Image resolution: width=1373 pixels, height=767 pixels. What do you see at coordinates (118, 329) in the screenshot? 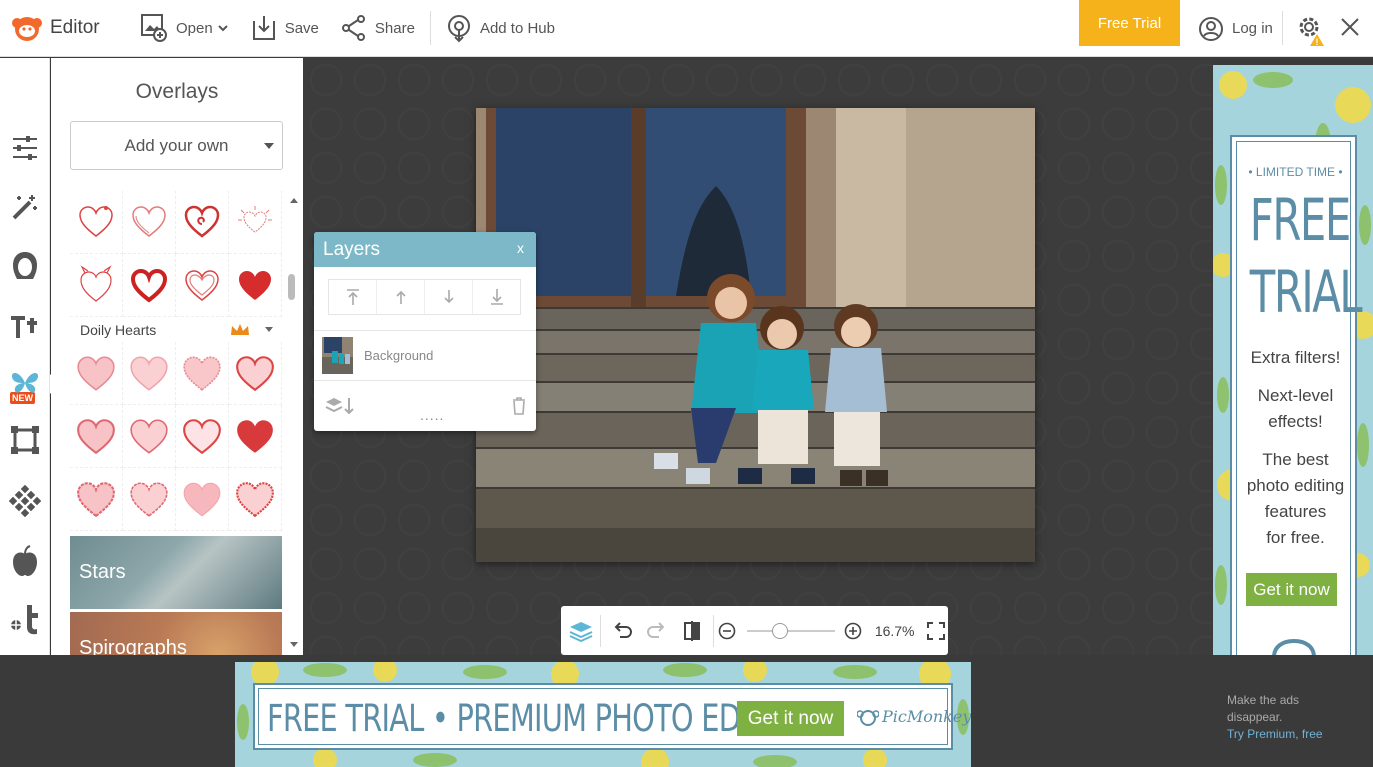
I see `category-label: Doily Hearts` at bounding box center [118, 329].